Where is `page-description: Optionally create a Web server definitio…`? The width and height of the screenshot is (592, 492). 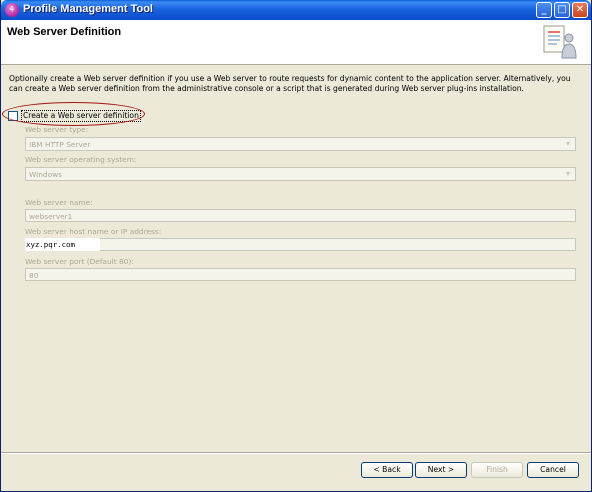 page-description: Optionally create a Web server definitio… is located at coordinates (290, 83).